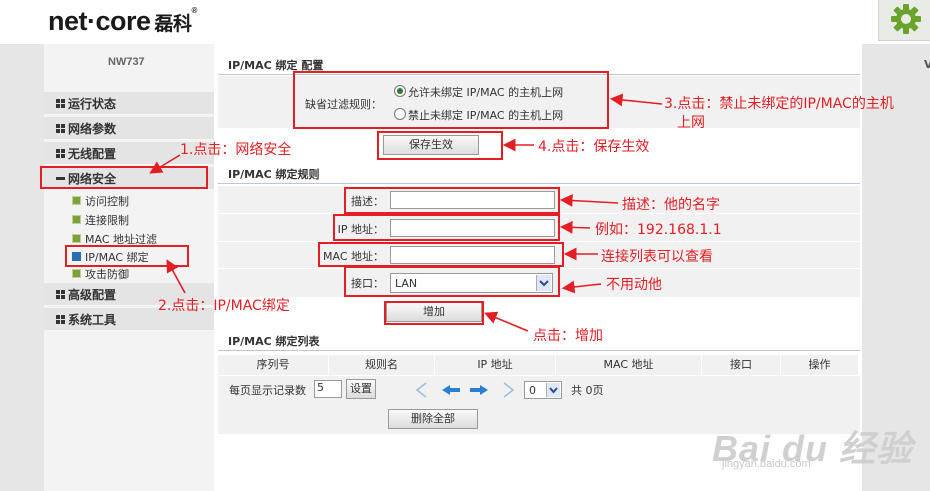 The image size is (930, 491). Describe the element at coordinates (671, 205) in the screenshot. I see `annotation-desc: 描述：他的名字` at that location.